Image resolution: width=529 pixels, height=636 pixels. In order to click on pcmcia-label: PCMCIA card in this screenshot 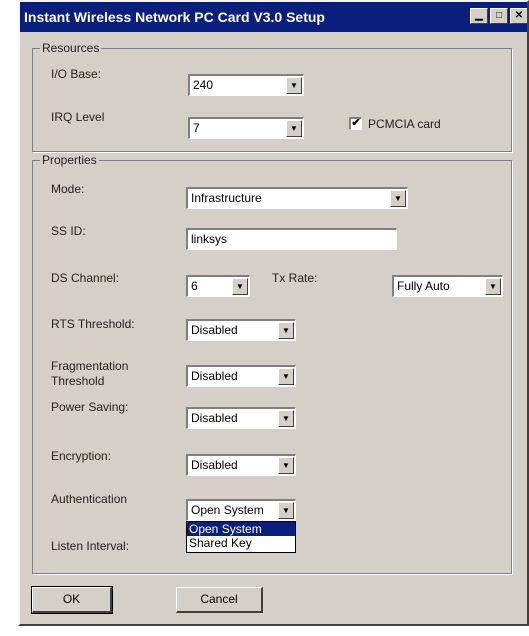, I will do `click(404, 124)`.